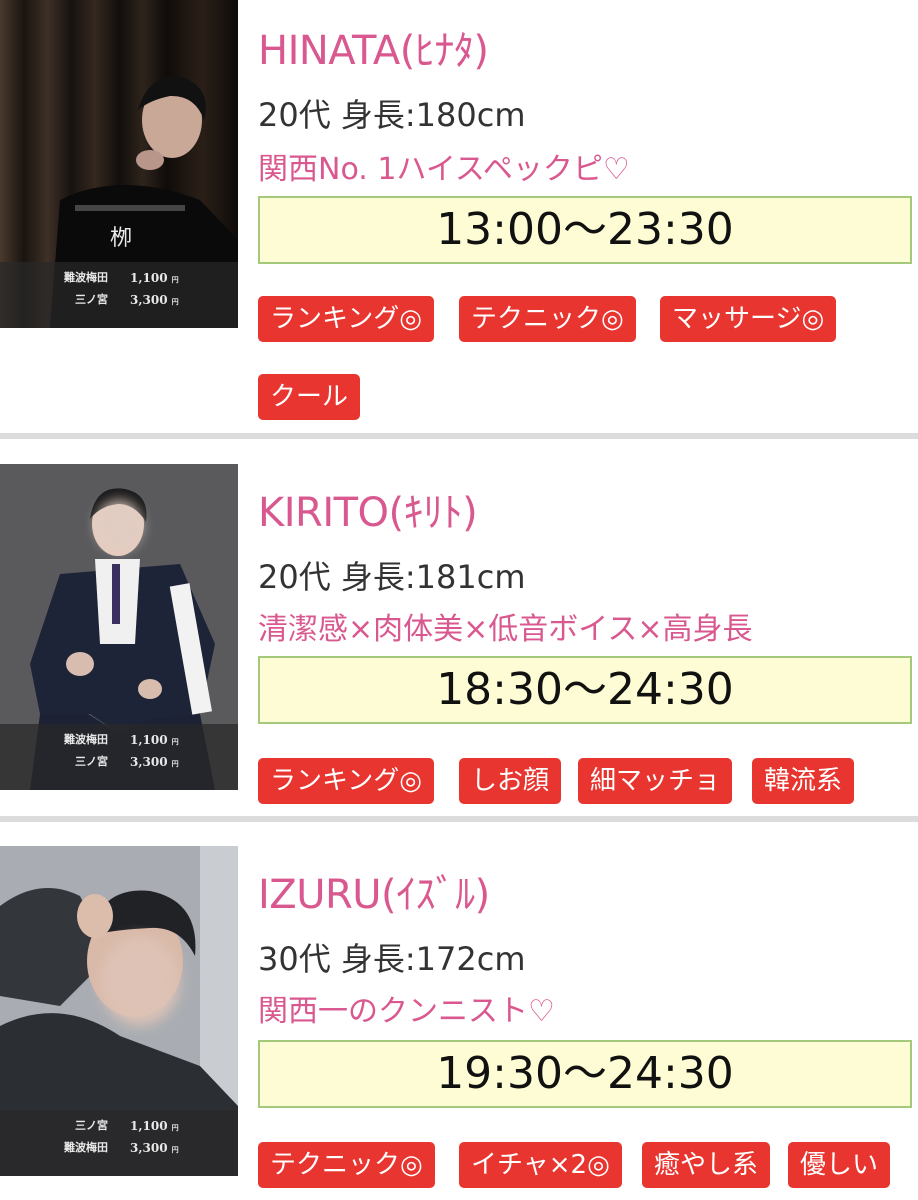  What do you see at coordinates (392, 959) in the screenshot?
I see `cast-stats: 30代 身長:172cm` at bounding box center [392, 959].